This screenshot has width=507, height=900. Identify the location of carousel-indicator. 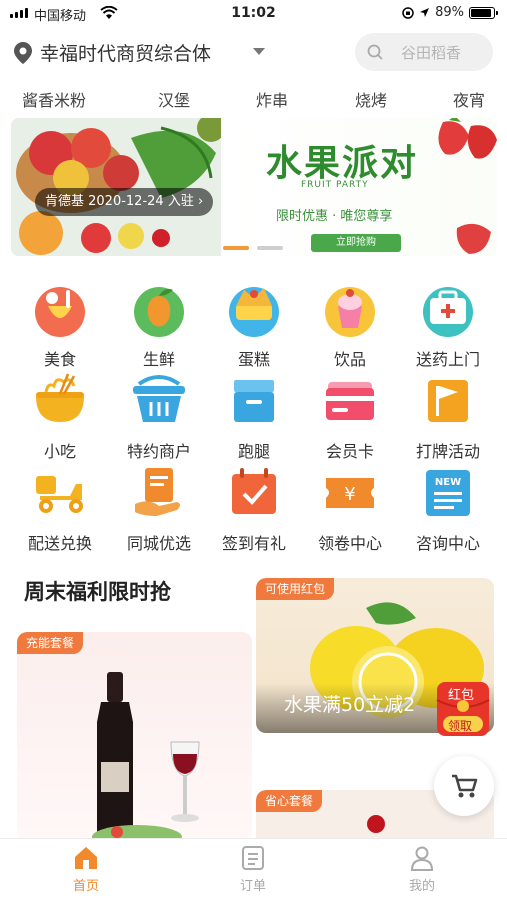
(253, 248).